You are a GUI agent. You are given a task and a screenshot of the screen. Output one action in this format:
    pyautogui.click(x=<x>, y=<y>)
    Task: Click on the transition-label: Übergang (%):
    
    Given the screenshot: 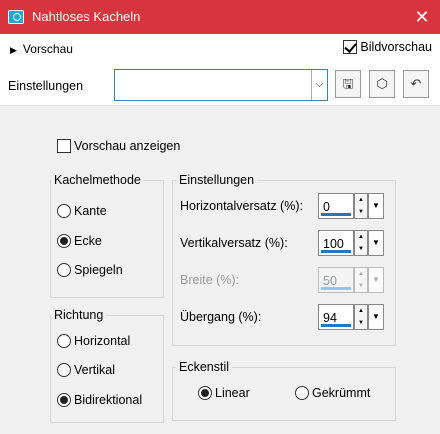 What is the action you would take?
    pyautogui.click(x=221, y=317)
    